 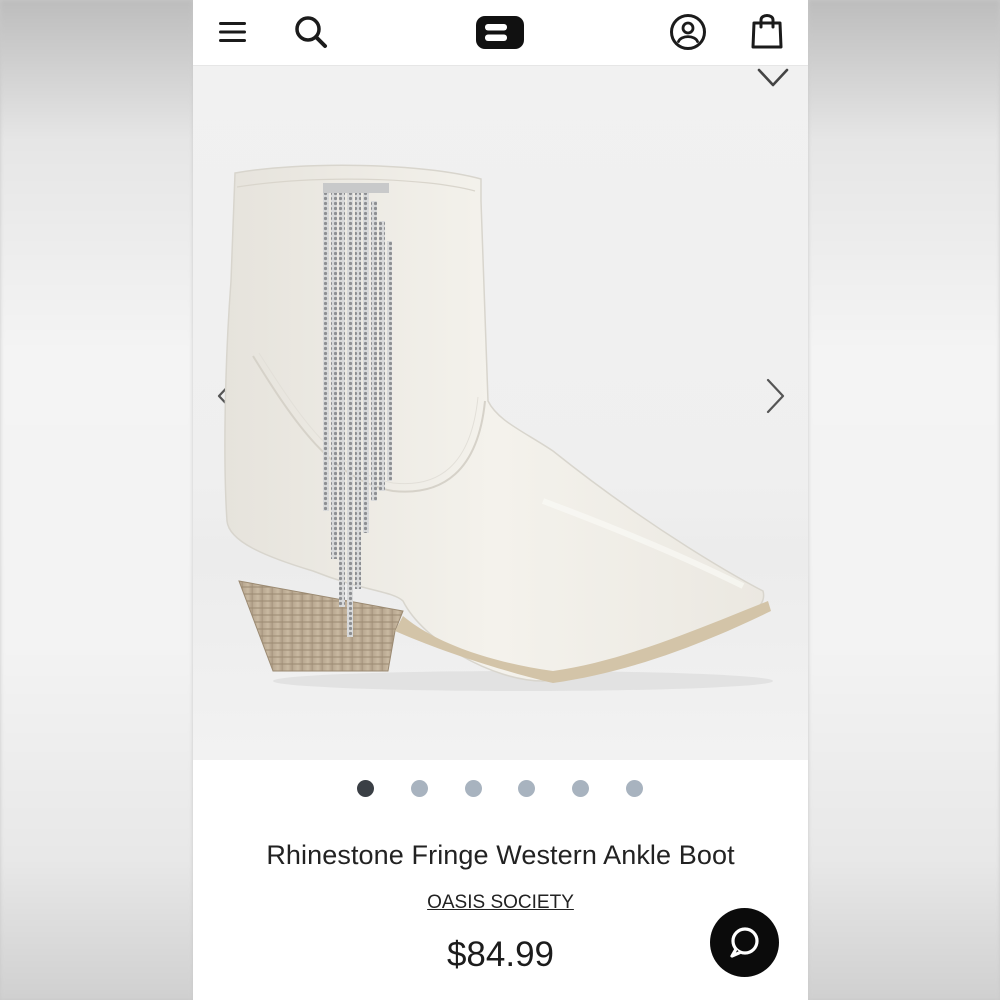 I want to click on menu-icon, so click(x=233, y=32).